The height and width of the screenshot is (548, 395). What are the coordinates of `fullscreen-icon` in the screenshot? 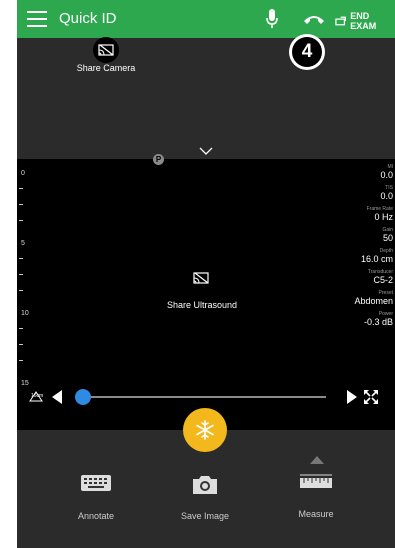 It's located at (371, 397).